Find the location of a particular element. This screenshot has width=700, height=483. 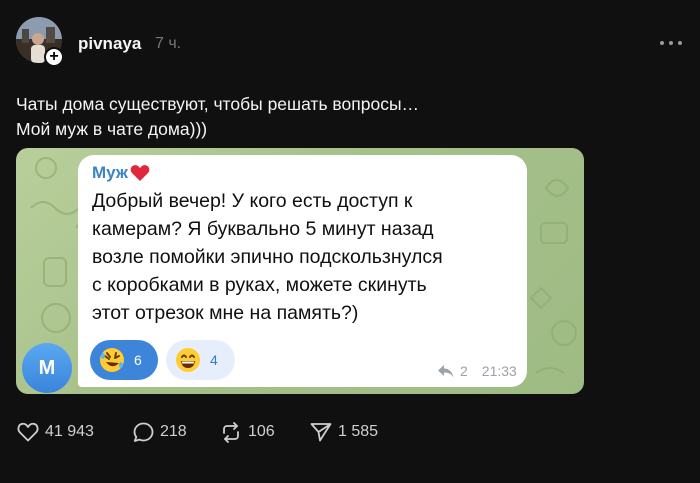

repost-icon is located at coordinates (231, 432).